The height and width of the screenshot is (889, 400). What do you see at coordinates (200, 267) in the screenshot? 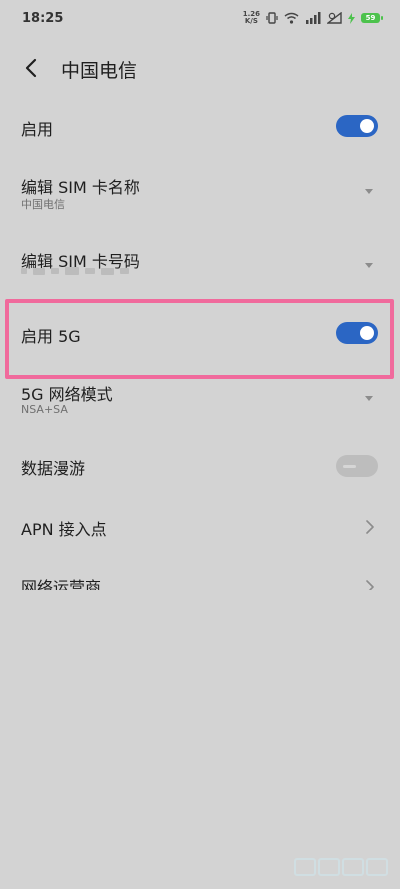
I see `setting-row-sim-number: 编辑 SIM 卡号码` at bounding box center [200, 267].